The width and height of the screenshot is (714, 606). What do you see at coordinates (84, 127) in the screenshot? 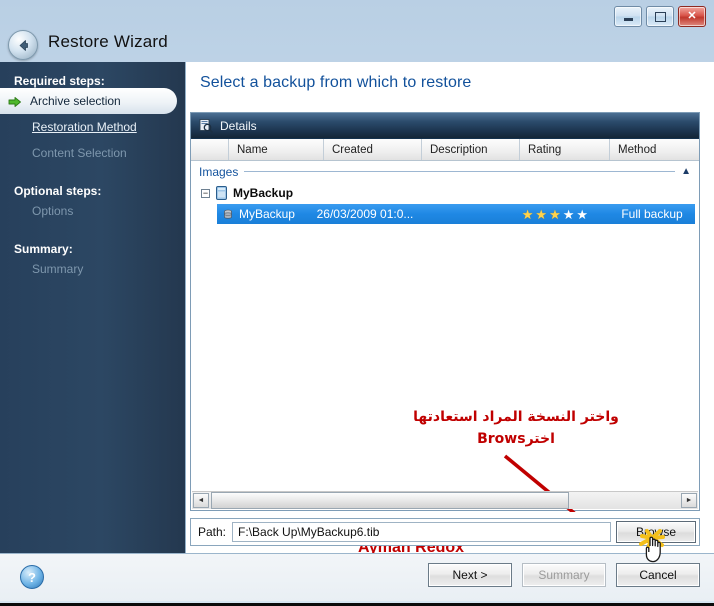
I see `sidebar-item-label: Restoration Method` at bounding box center [84, 127].